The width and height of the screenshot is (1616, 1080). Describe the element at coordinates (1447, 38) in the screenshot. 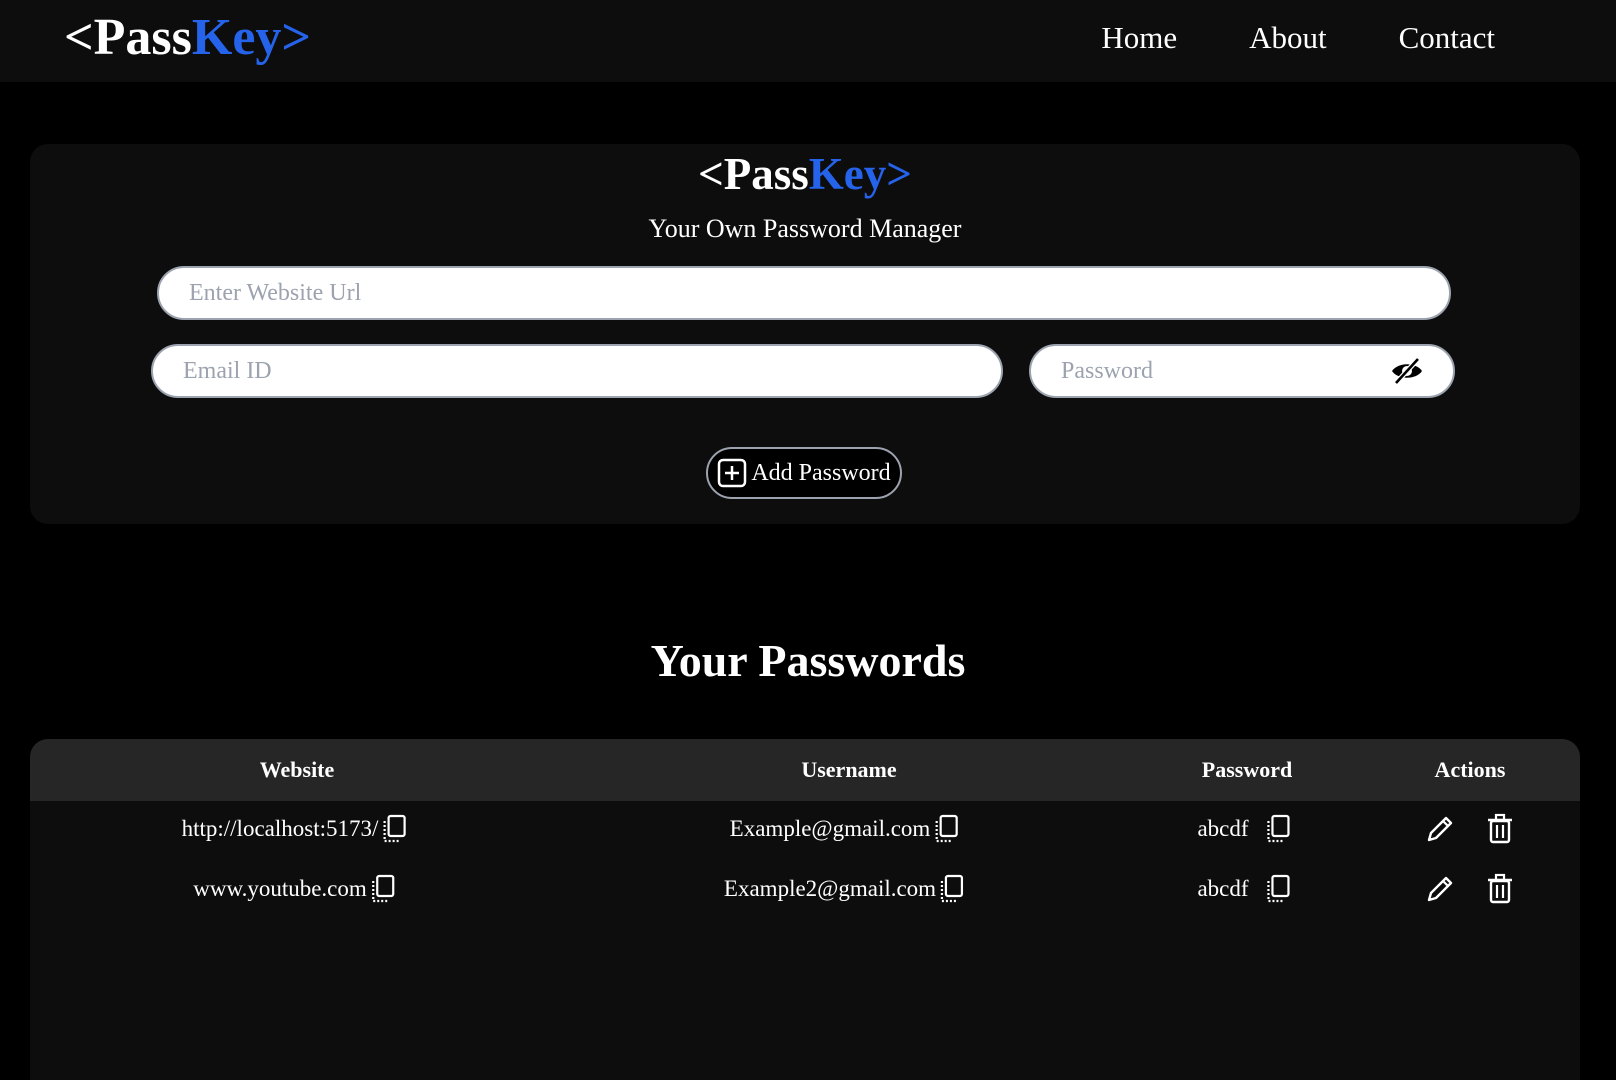

I see `nav-link-contact: Contact` at that location.